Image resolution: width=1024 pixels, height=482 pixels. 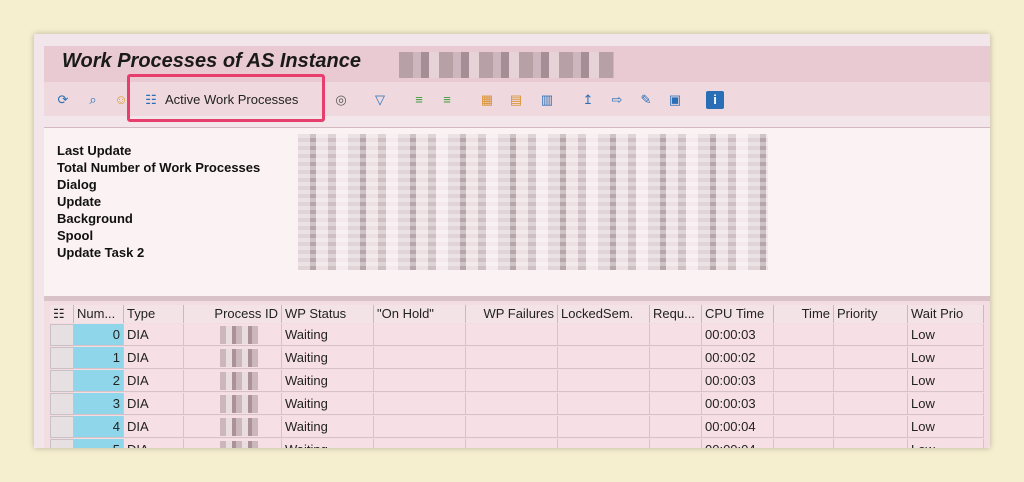 I want to click on column-header-wp-failures: WP Failures, so click(x=512, y=314).